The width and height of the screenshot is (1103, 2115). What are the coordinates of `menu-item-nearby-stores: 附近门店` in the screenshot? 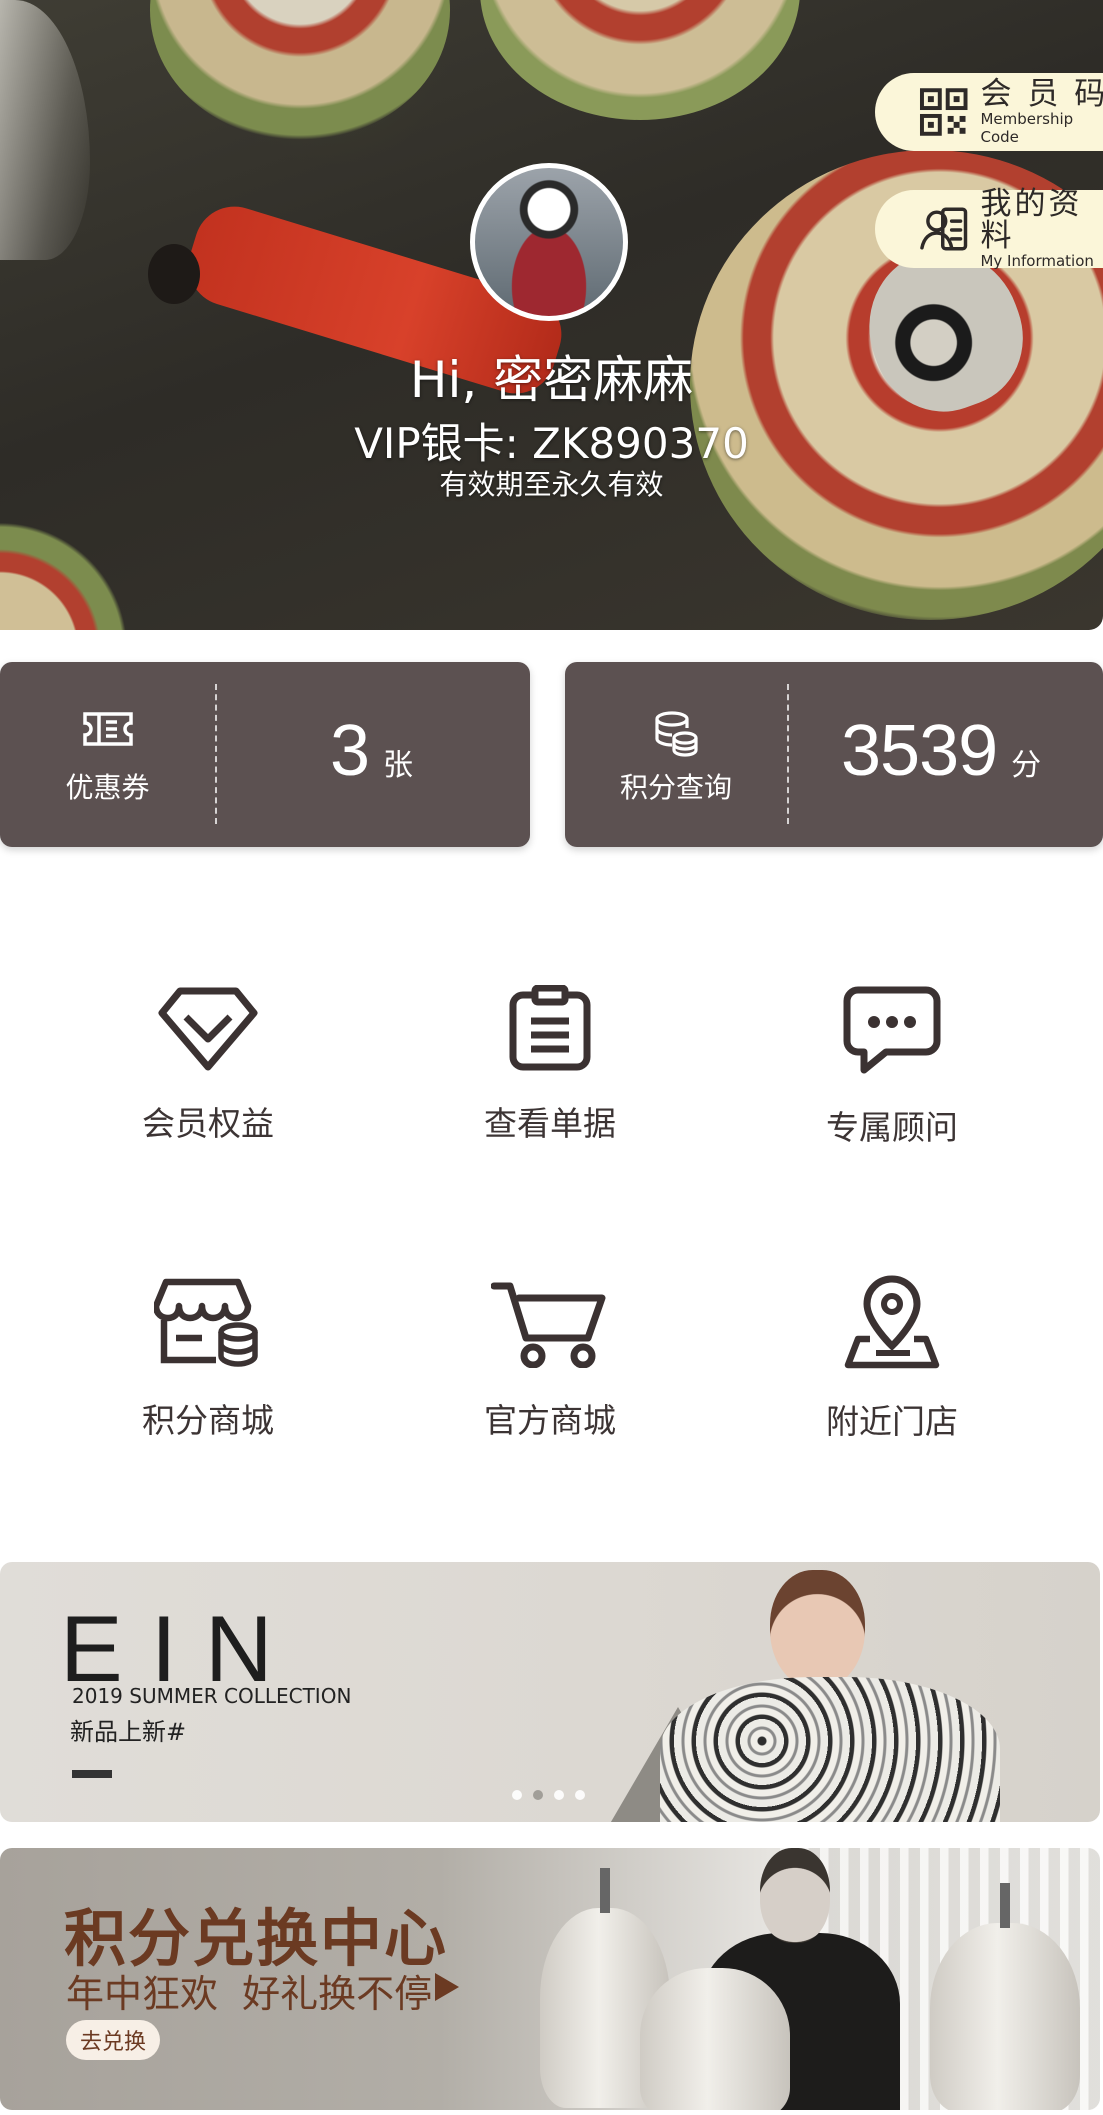 It's located at (892, 1359).